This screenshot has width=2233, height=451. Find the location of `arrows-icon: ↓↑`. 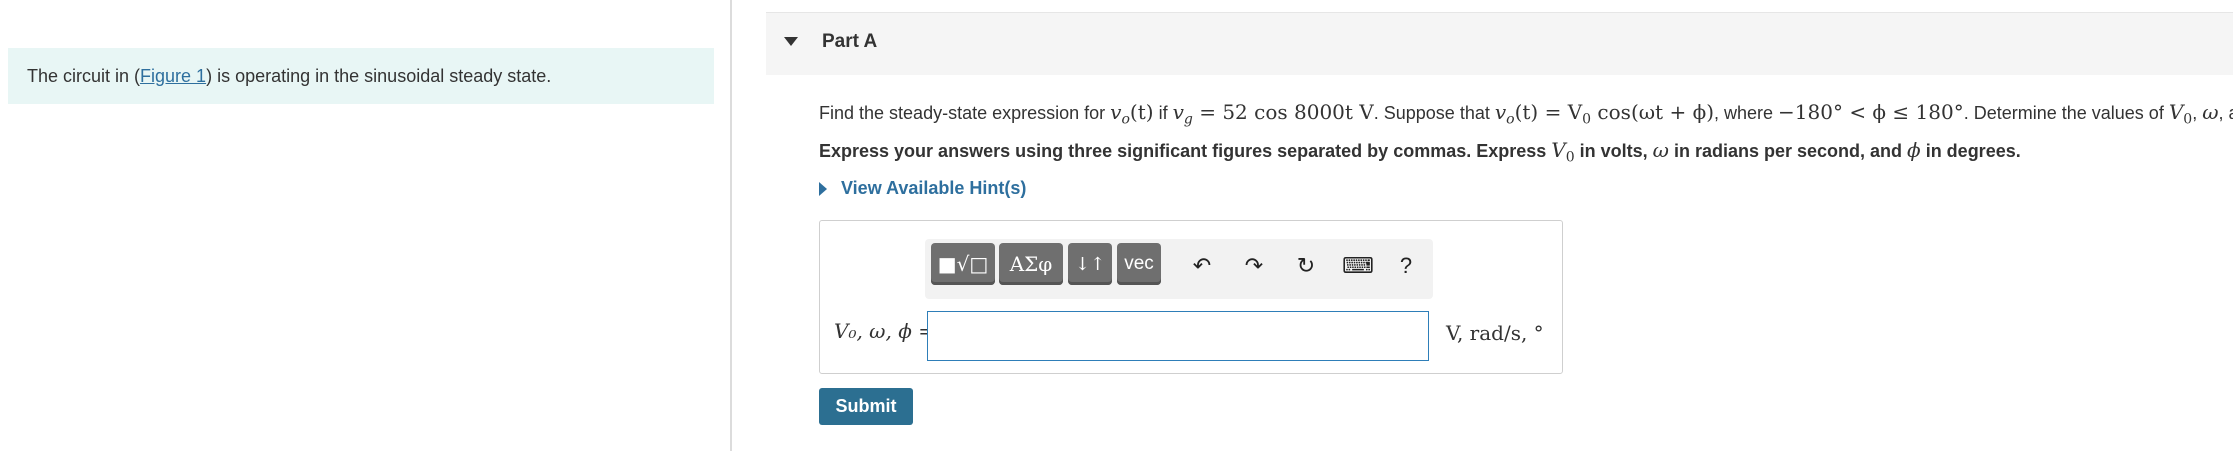

arrows-icon: ↓↑ is located at coordinates (1090, 264).